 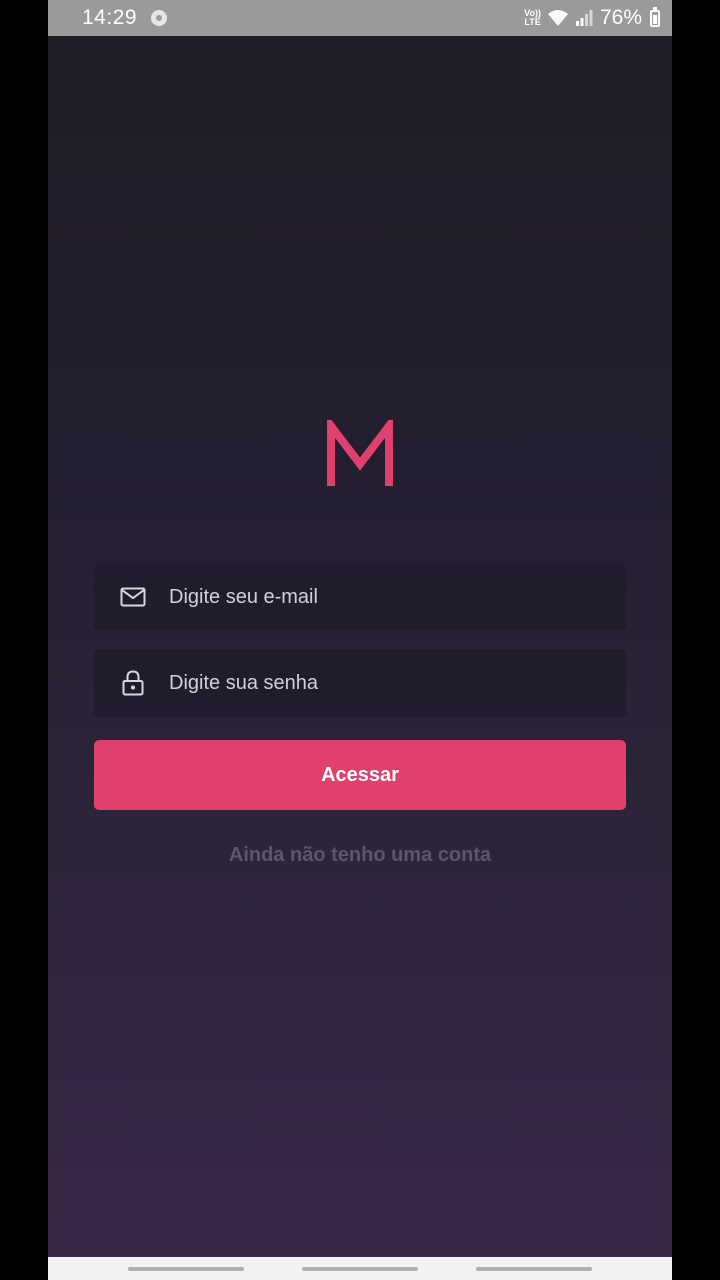 What do you see at coordinates (133, 683) in the screenshot?
I see `lock-icon` at bounding box center [133, 683].